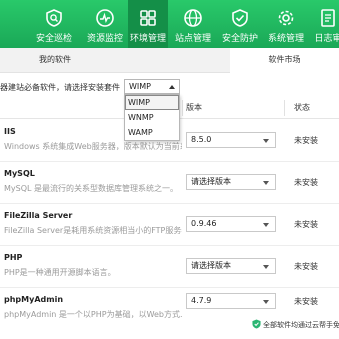  I want to click on nav-label: 环境管理, so click(147, 39).